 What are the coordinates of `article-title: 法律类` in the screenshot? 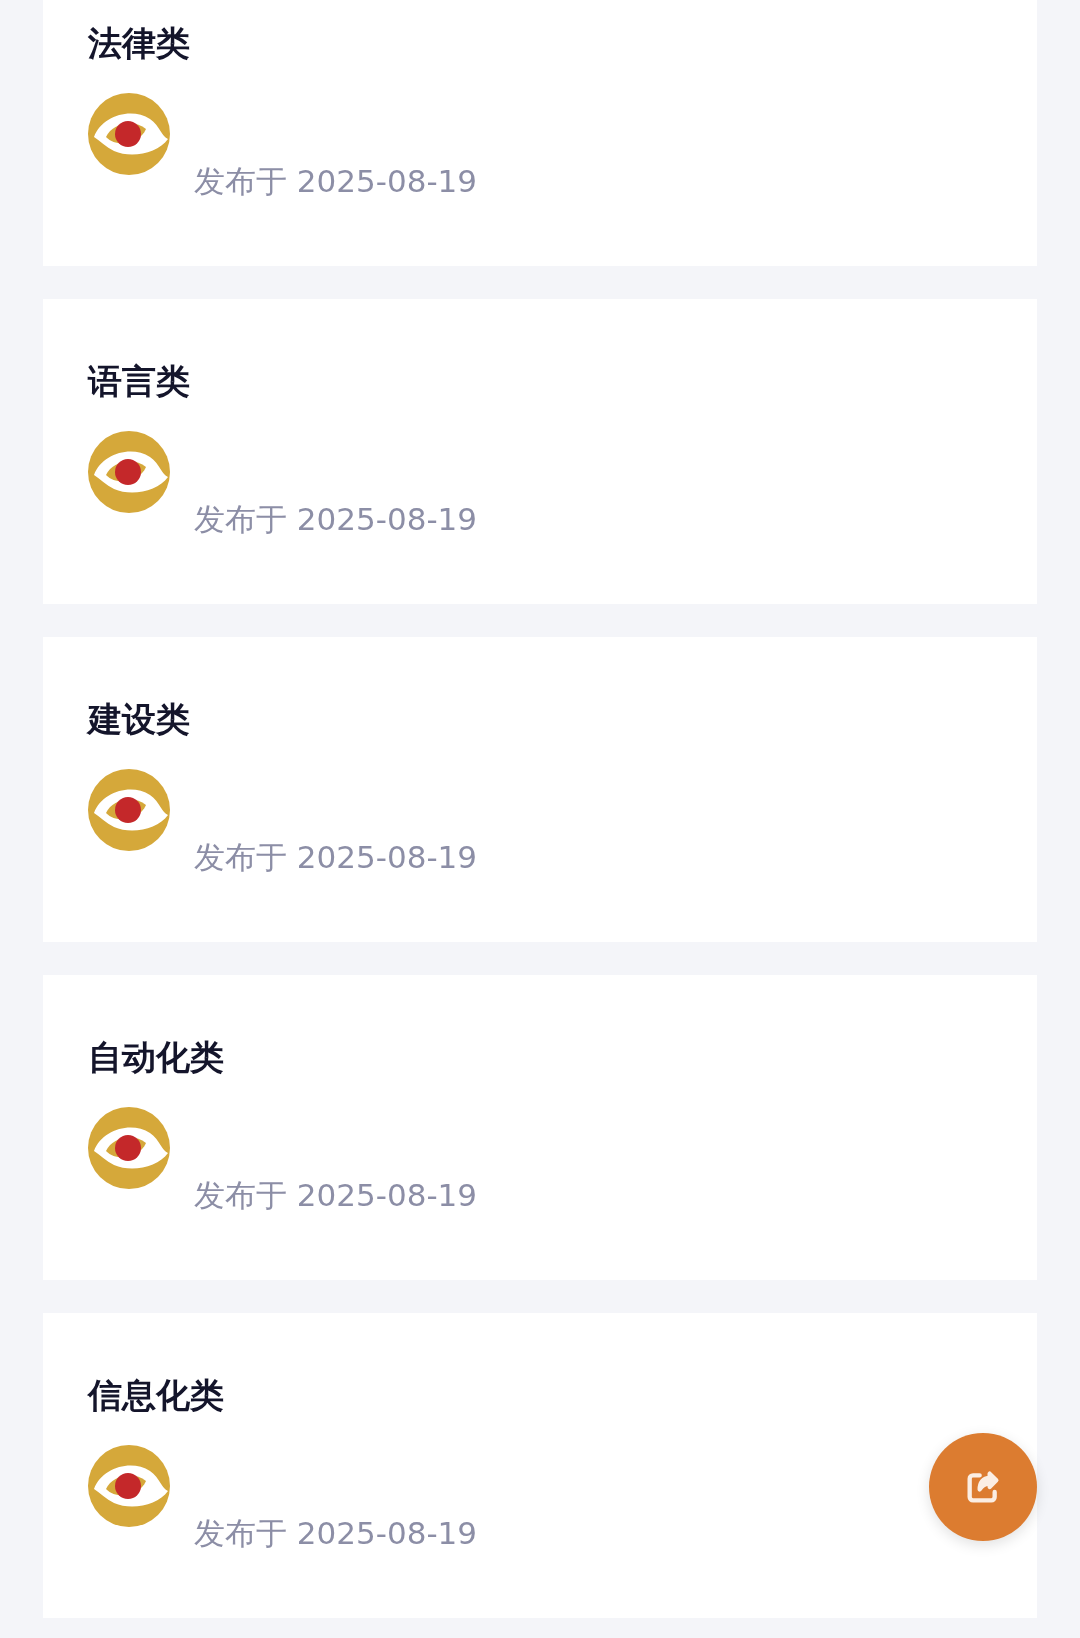 It's located at (139, 43).